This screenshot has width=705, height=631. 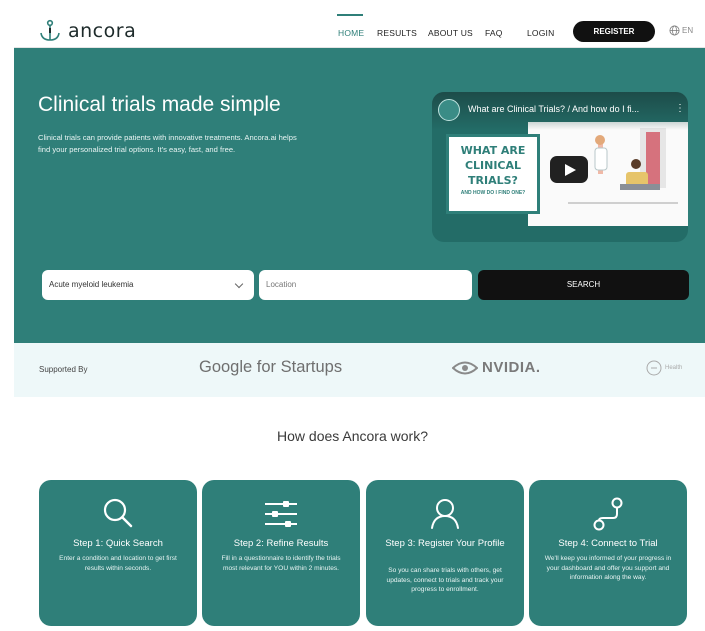 I want to click on condition-value: Acute myeloid leukemia, so click(x=91, y=284).